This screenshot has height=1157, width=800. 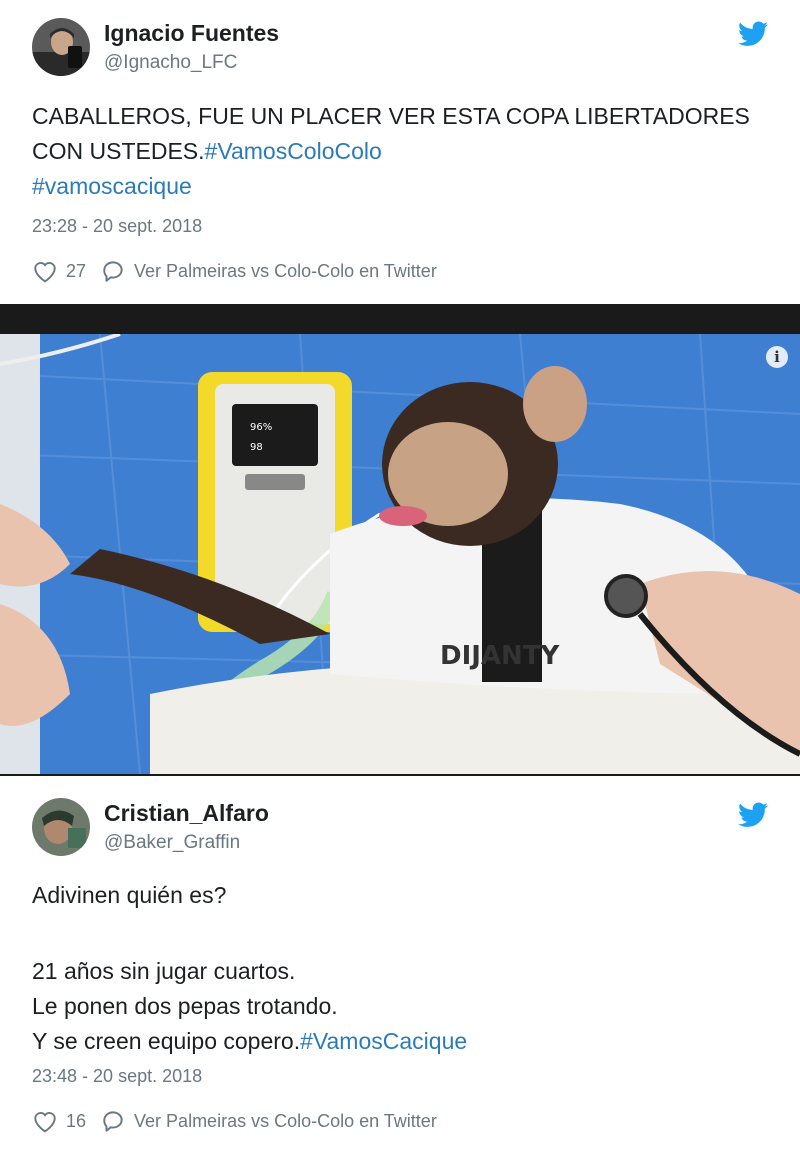 What do you see at coordinates (256, 447) in the screenshot?
I see `monitor-reading-2: 98` at bounding box center [256, 447].